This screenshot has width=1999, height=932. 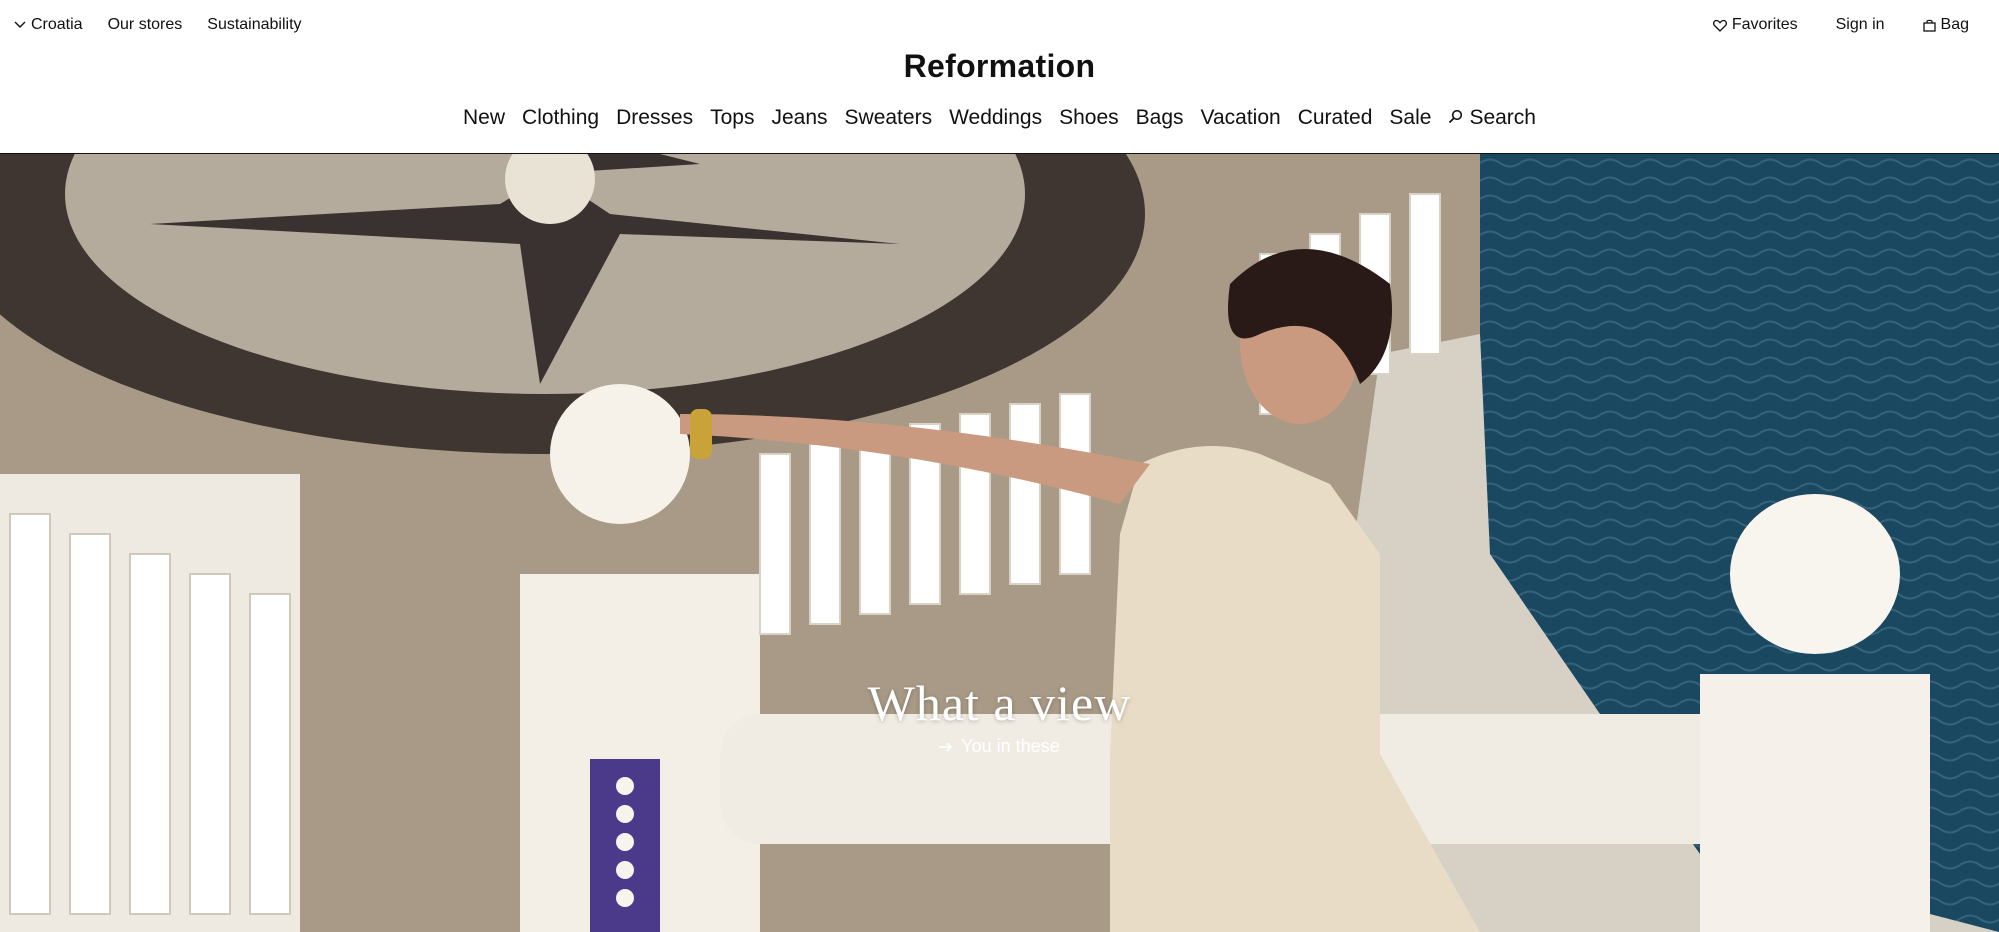 I want to click on favorites-label: Favorites, so click(x=1764, y=24).